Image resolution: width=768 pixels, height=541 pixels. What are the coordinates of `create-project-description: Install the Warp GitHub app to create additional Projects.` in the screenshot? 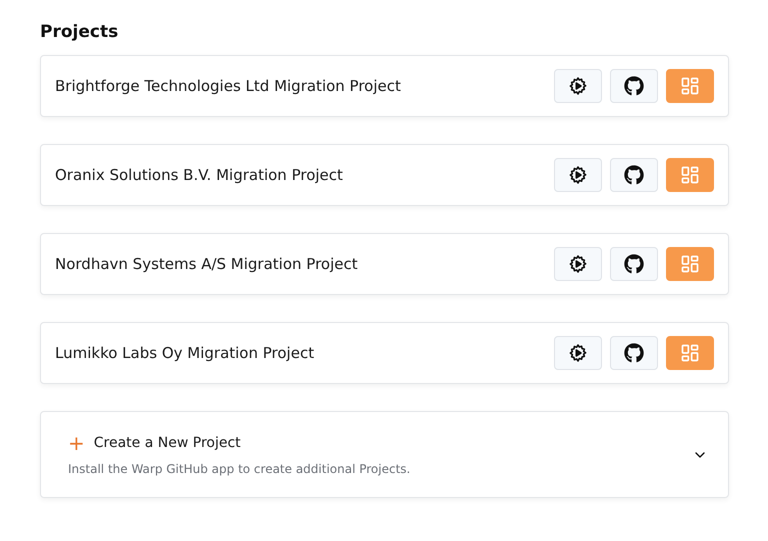 It's located at (239, 469).